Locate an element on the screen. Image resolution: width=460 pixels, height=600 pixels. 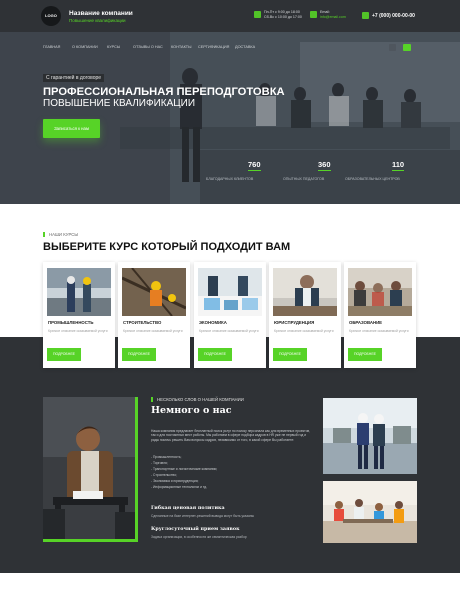
search-icon is located at coordinates (392, 47).